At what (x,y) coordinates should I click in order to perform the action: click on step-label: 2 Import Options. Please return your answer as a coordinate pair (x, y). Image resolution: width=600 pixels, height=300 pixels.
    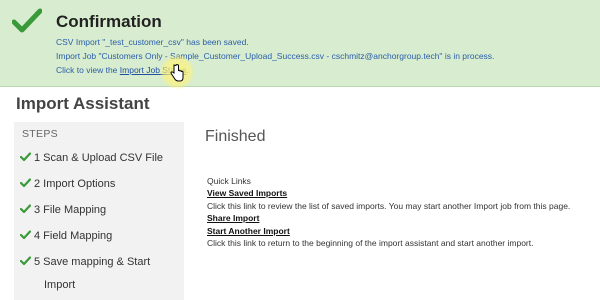
    Looking at the image, I should click on (75, 184).